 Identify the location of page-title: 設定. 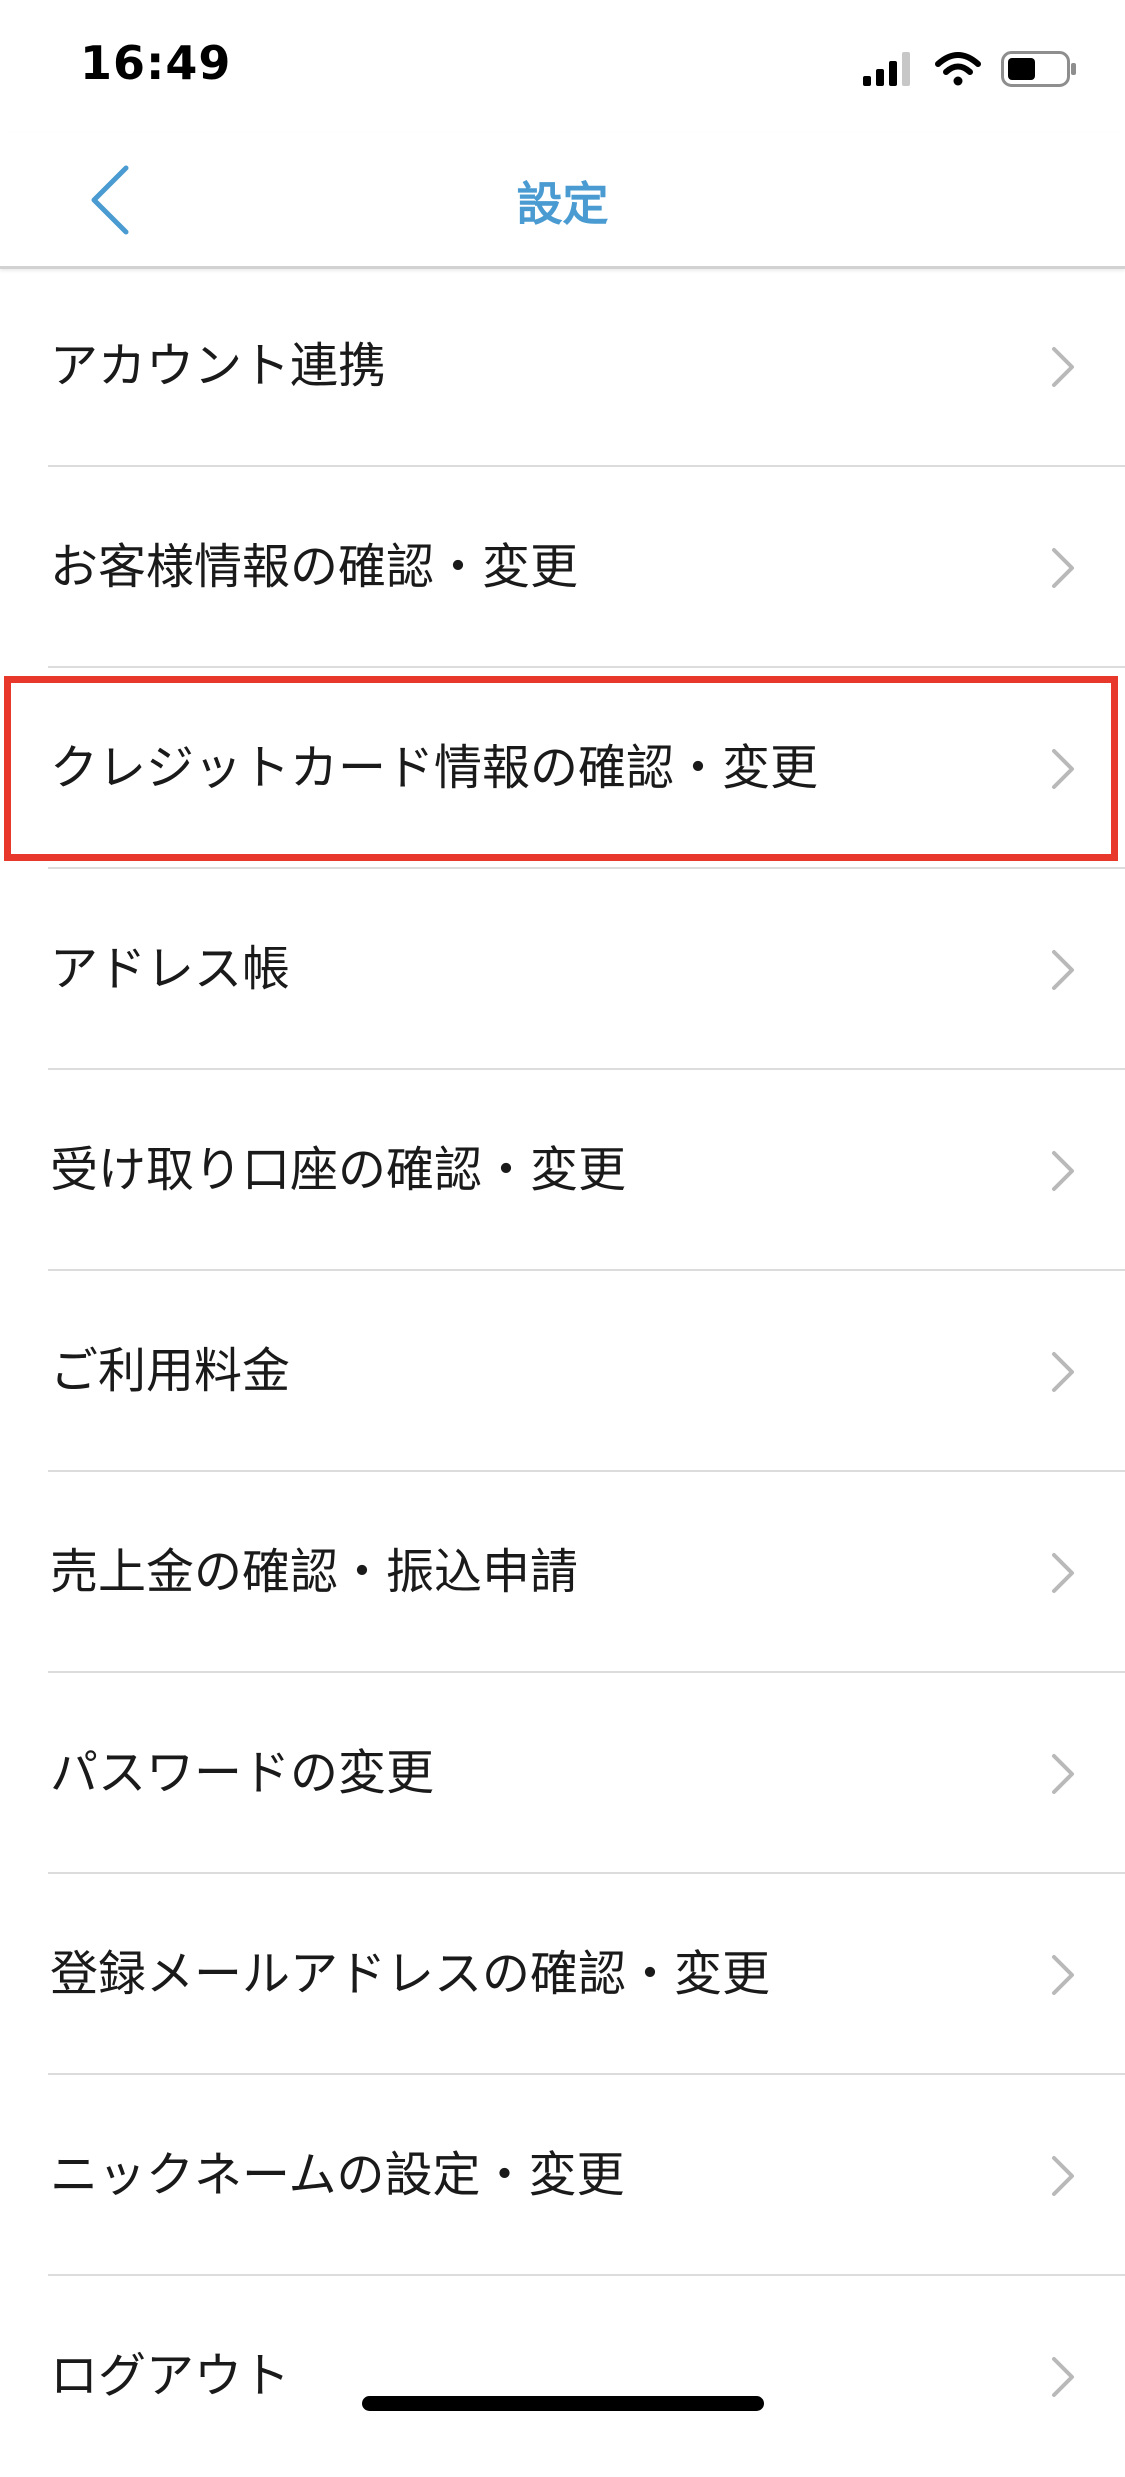
(562, 204).